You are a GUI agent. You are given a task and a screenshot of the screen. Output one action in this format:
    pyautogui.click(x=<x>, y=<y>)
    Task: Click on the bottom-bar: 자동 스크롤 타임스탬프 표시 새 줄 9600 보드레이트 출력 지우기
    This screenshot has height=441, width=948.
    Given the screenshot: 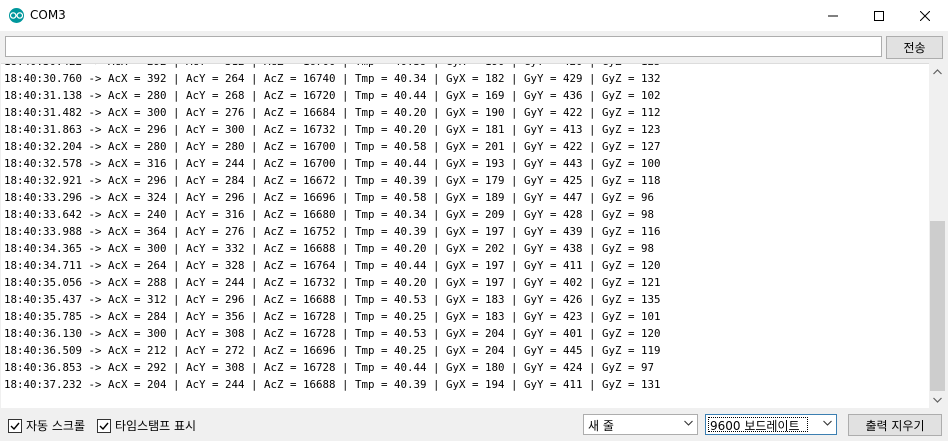 What is the action you would take?
    pyautogui.click(x=474, y=424)
    